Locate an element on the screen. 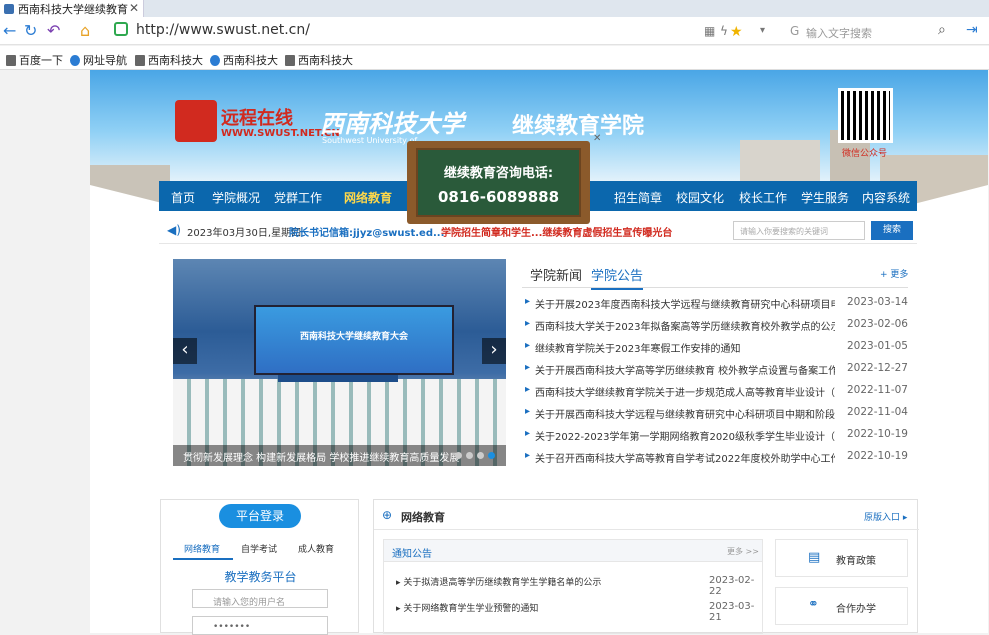 Image resolution: width=989 pixels, height=635 pixels. nav-party: 党群工作 is located at coordinates (298, 197).